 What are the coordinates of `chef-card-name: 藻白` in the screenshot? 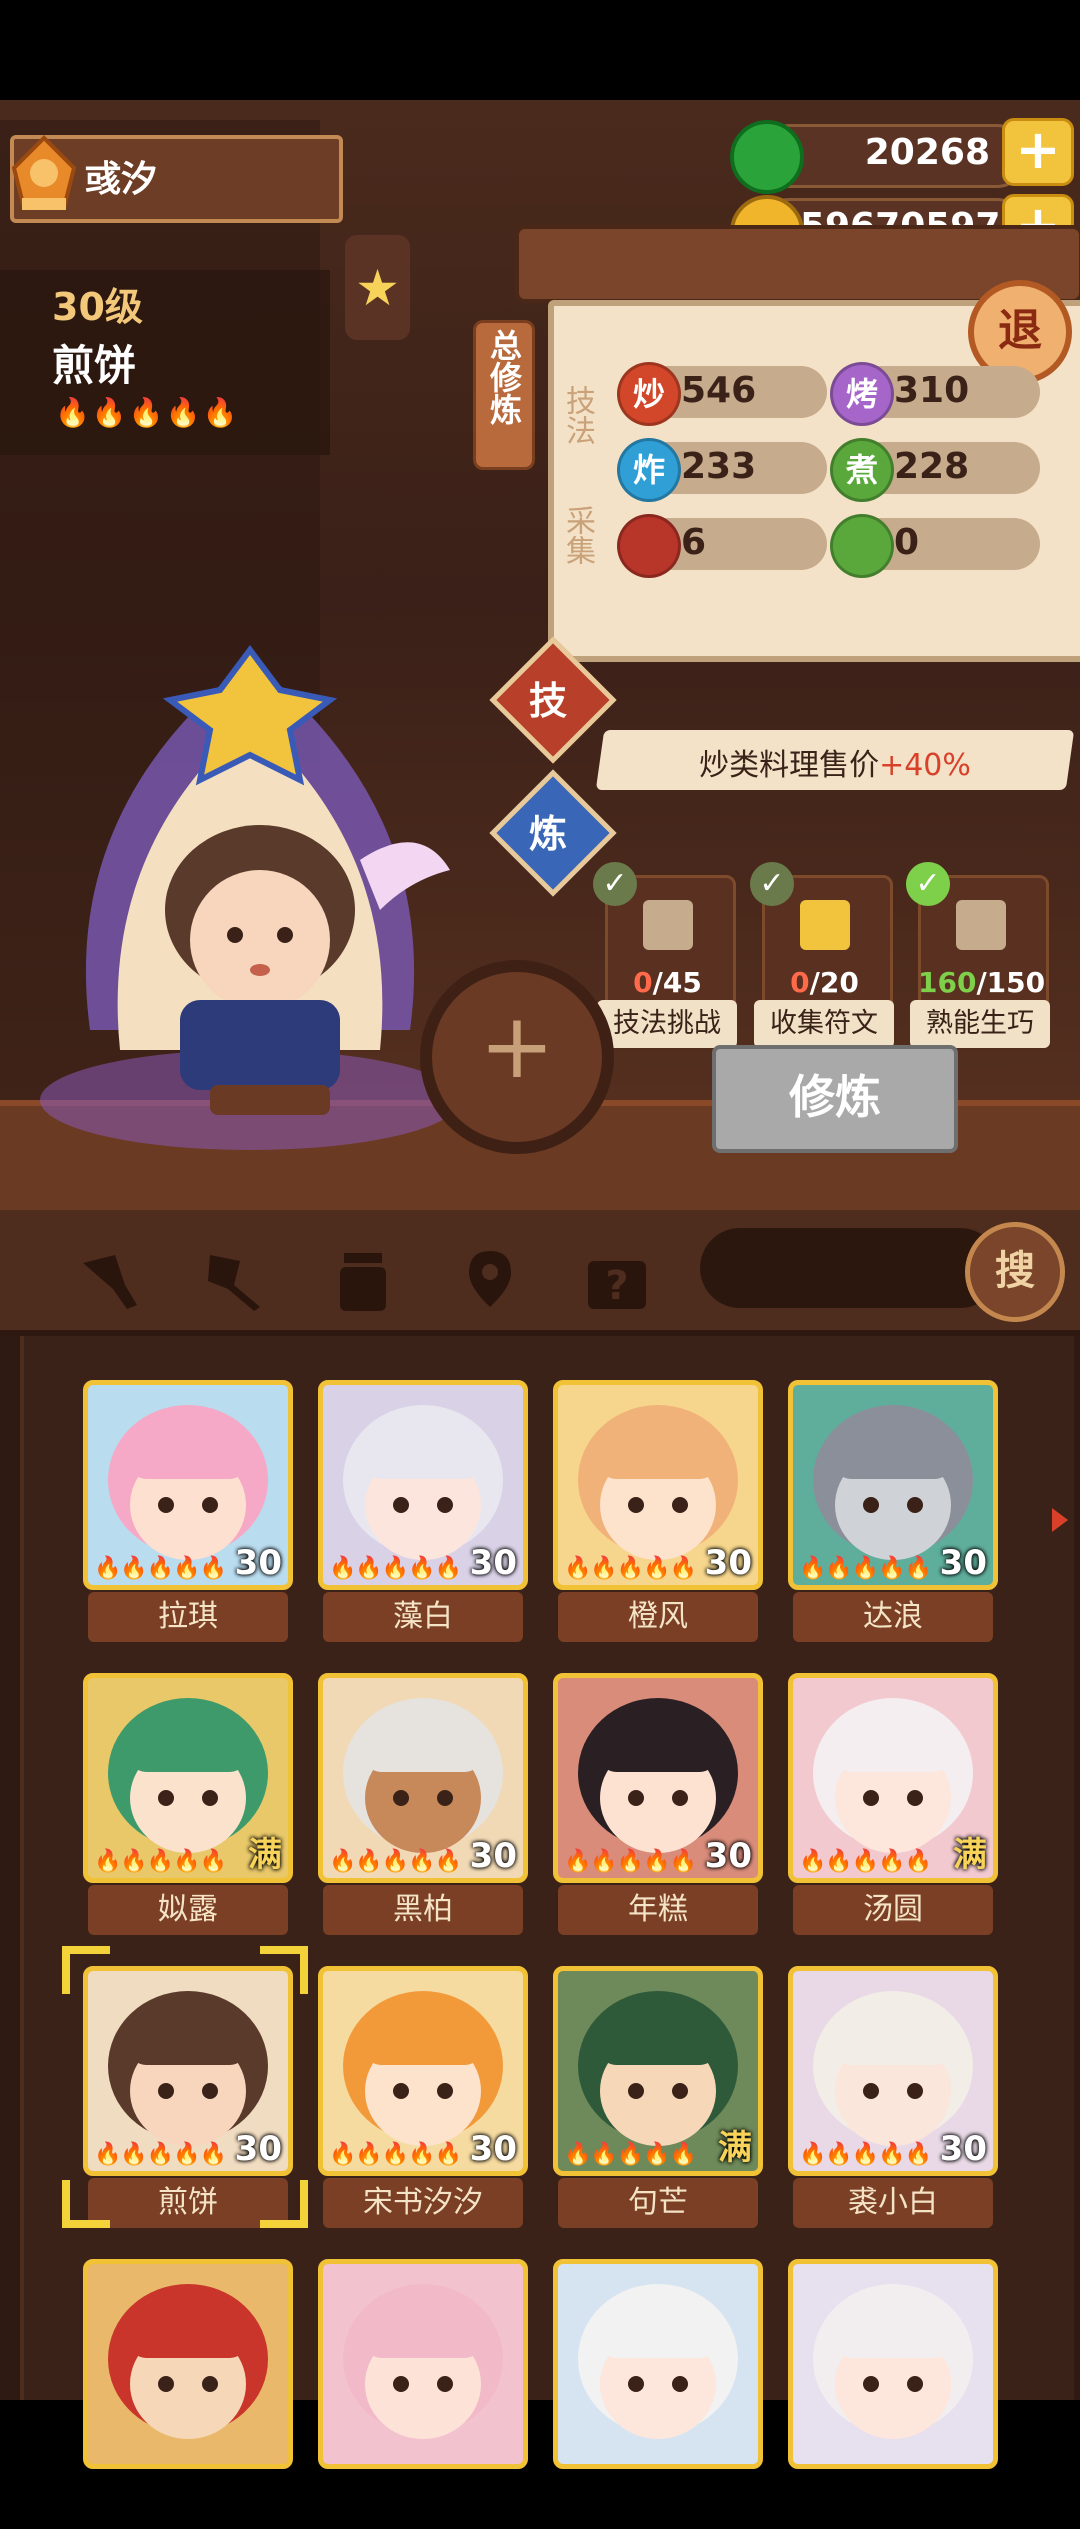 It's located at (423, 1617).